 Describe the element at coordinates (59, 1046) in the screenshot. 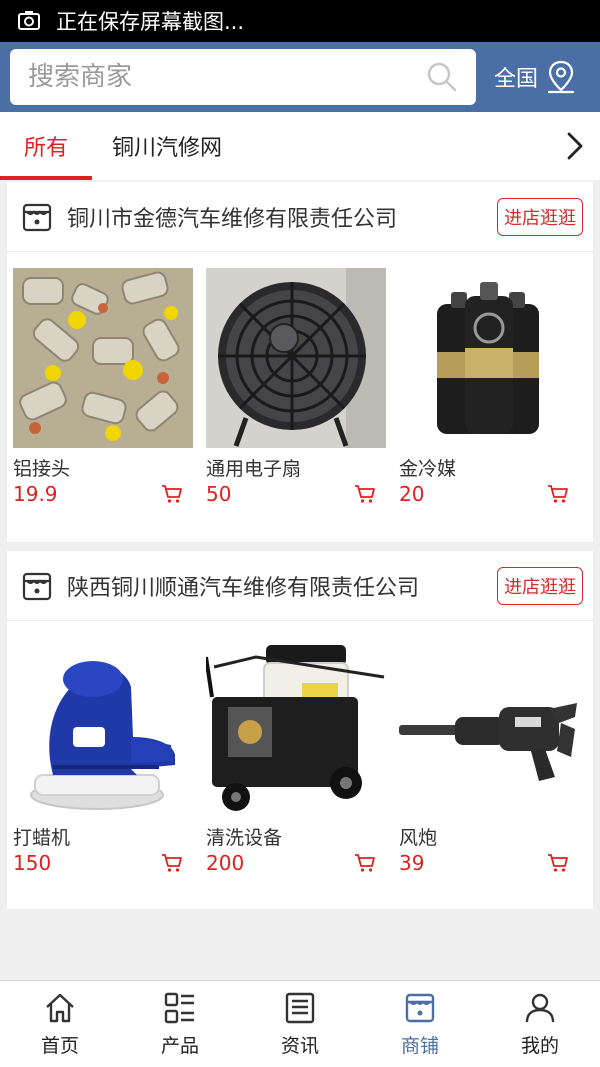

I see `nav-label: 首页` at that location.